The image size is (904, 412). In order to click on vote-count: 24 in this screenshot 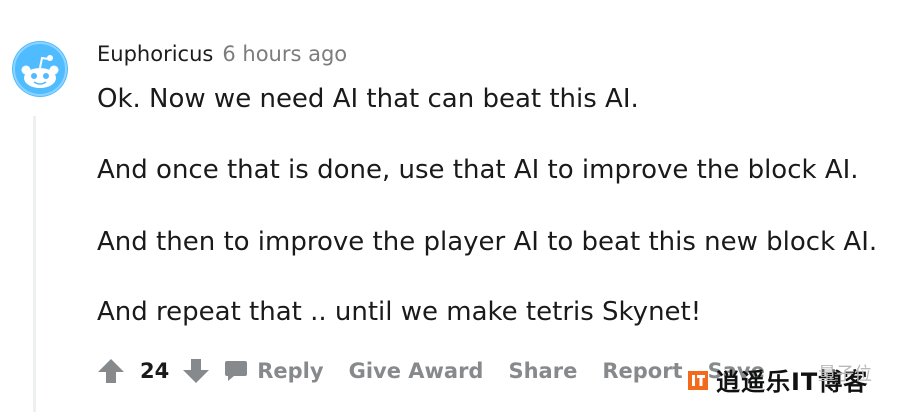, I will do `click(155, 371)`.